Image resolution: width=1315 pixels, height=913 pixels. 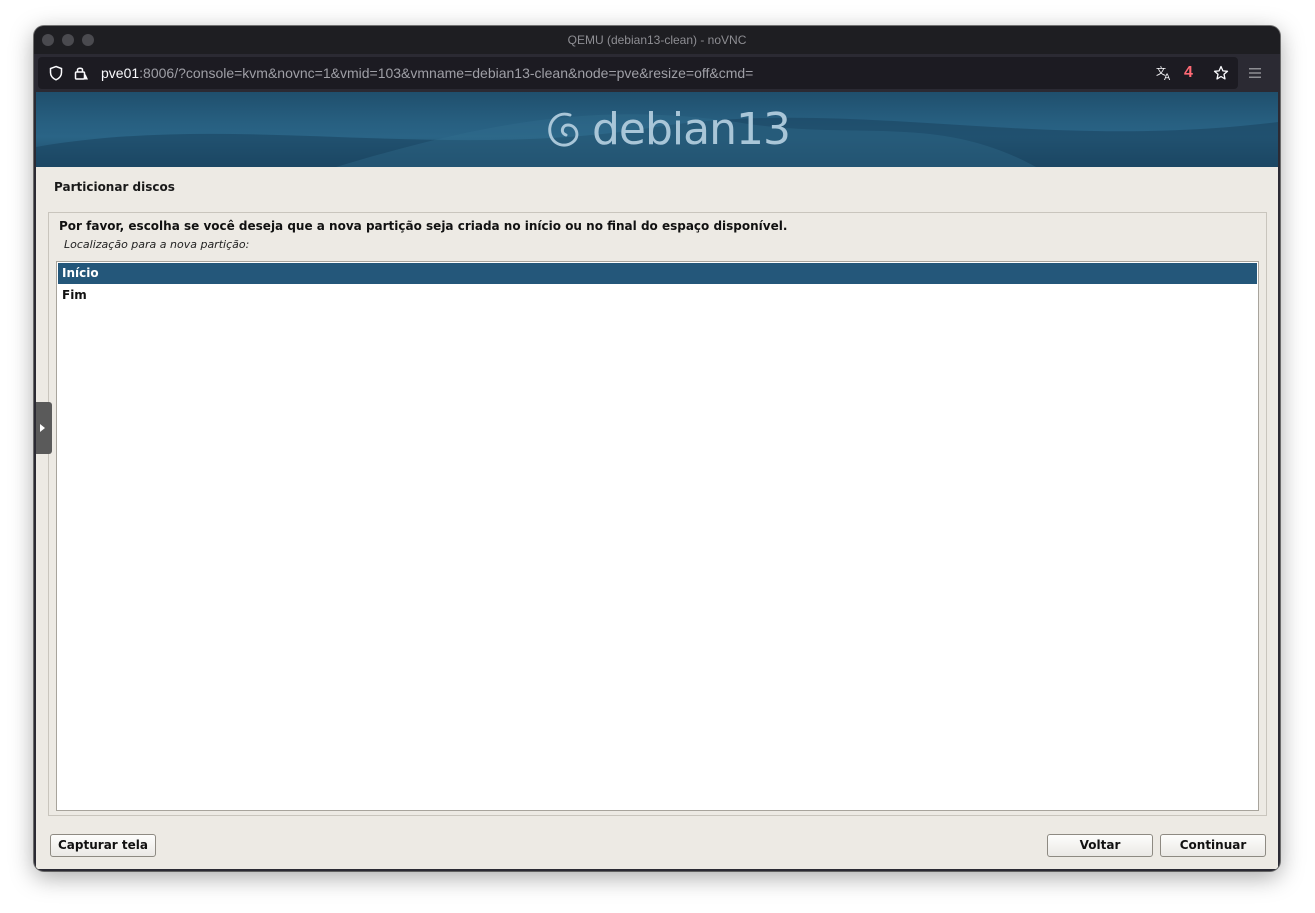 What do you see at coordinates (1213, 845) in the screenshot?
I see `continue-button: Continuar` at bounding box center [1213, 845].